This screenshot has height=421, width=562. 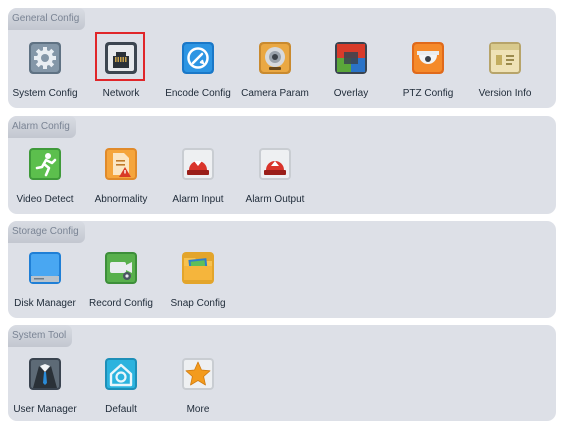 What do you see at coordinates (505, 58) in the screenshot?
I see `version-info-icon` at bounding box center [505, 58].